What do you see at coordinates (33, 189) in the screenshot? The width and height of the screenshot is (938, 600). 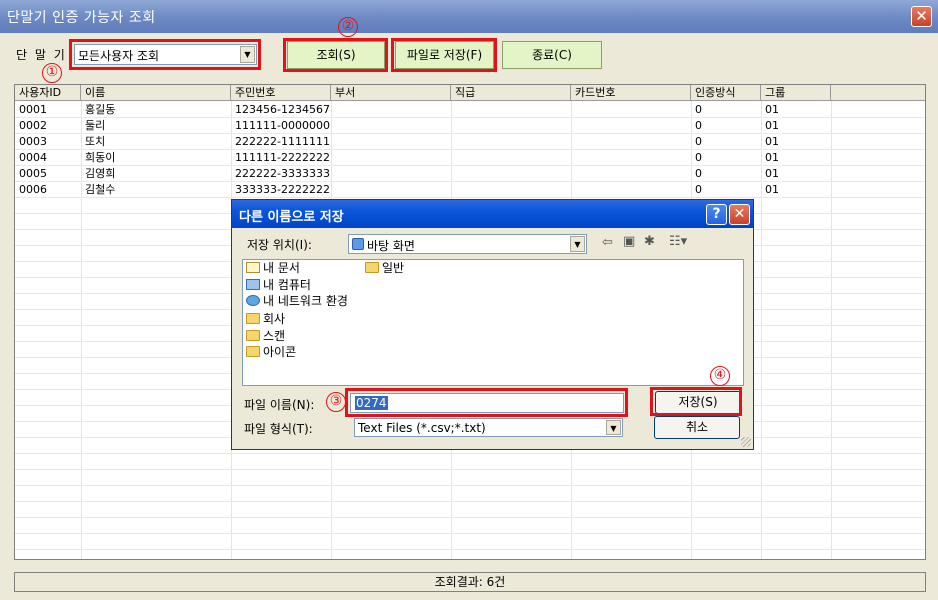 I see `table-cell: 0006` at bounding box center [33, 189].